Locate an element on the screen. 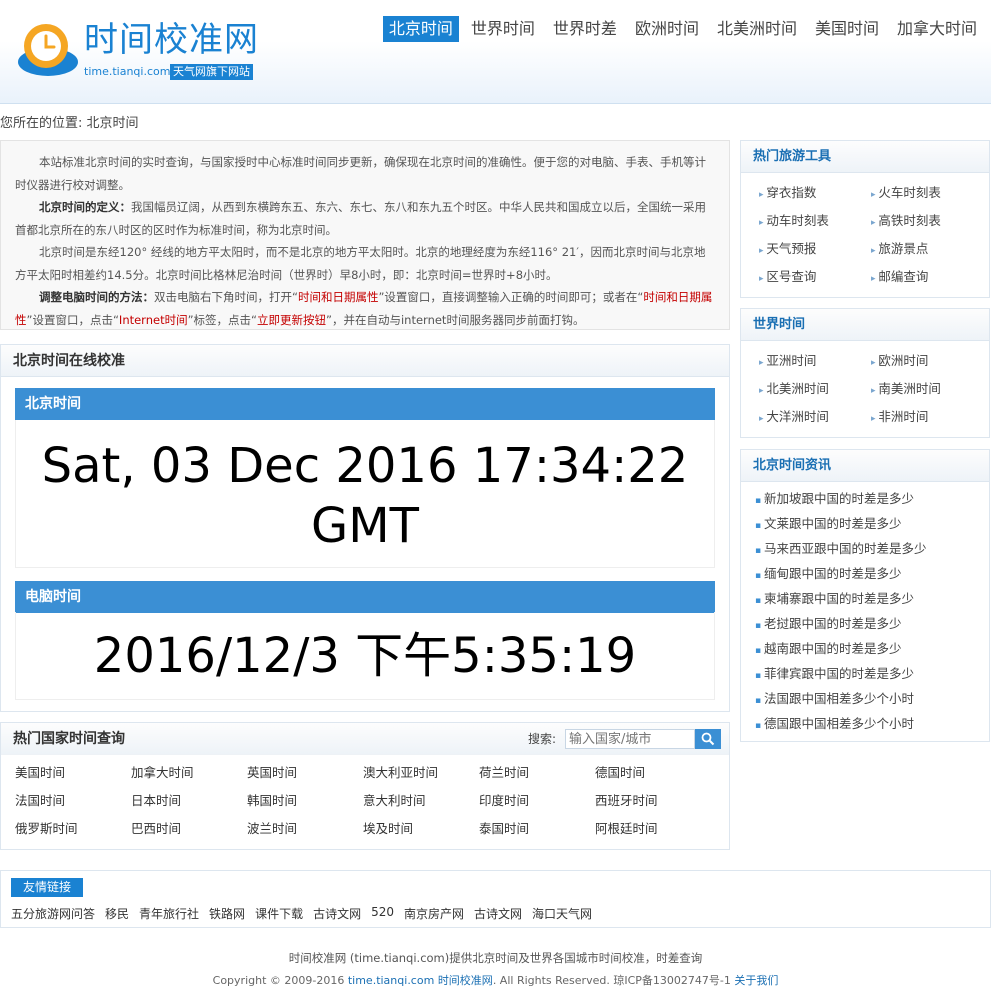 Image resolution: width=991 pixels, height=1008 pixels. nav-north-america-time: 北美洲时间 is located at coordinates (757, 29).